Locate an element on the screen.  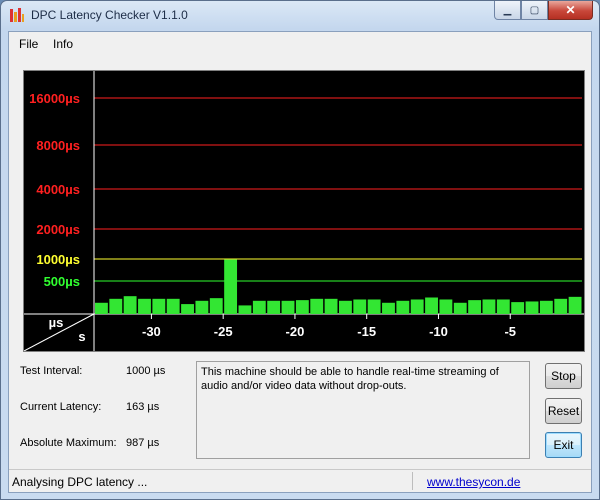
website-link: www.thesycon.de is located at coordinates (473, 482).